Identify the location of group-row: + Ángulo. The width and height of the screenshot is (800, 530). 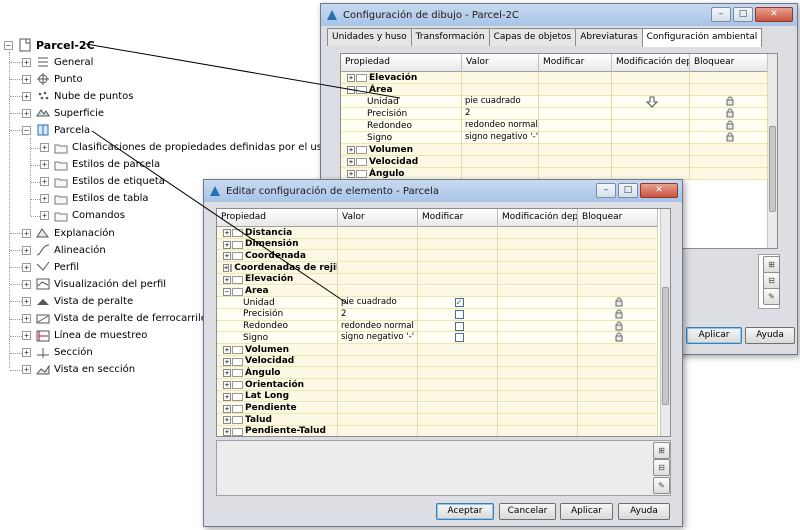
(437, 373).